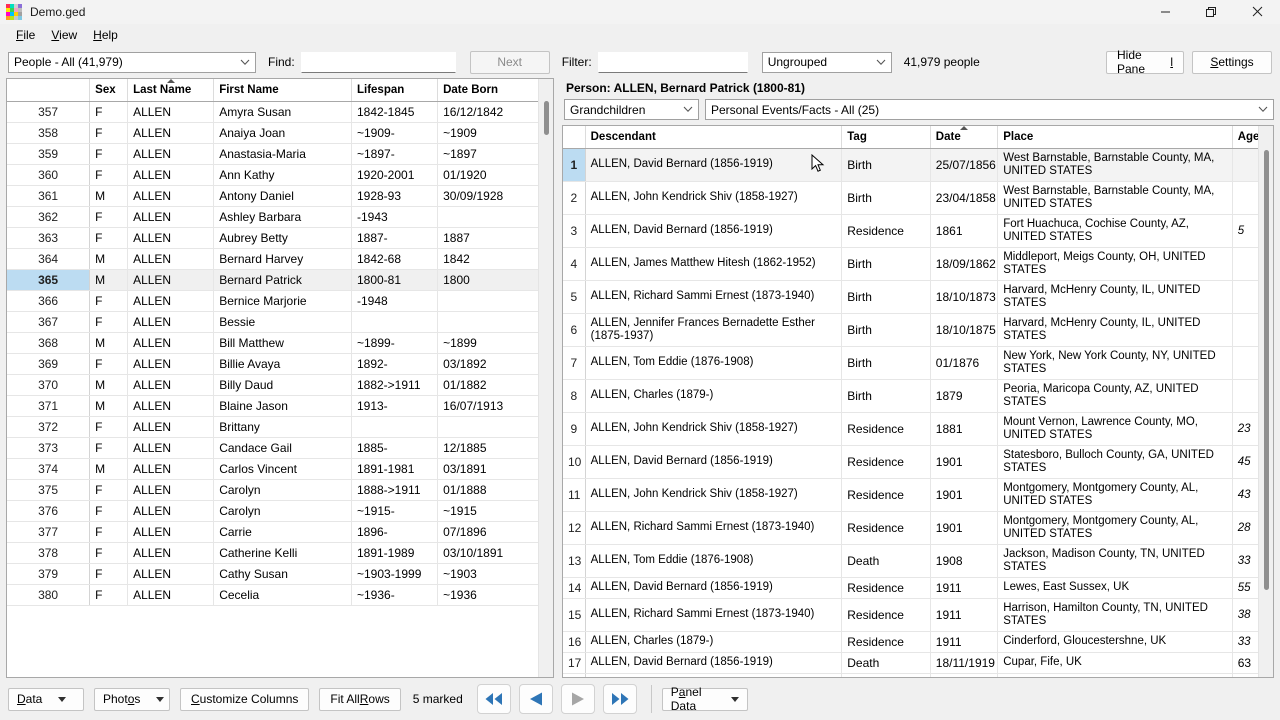 This screenshot has width=1280, height=720. I want to click on column-header-date-born: Date Born, so click(495, 90).